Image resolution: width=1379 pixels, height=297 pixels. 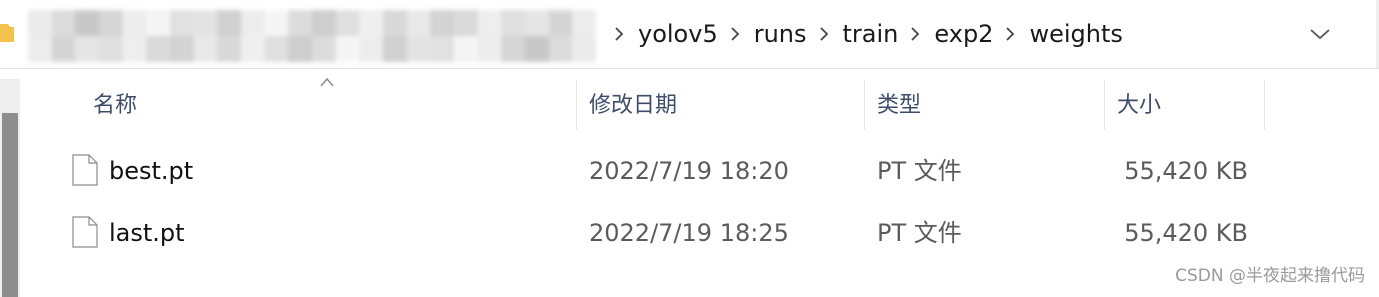 I want to click on sort-ascending-icon, so click(x=327, y=82).